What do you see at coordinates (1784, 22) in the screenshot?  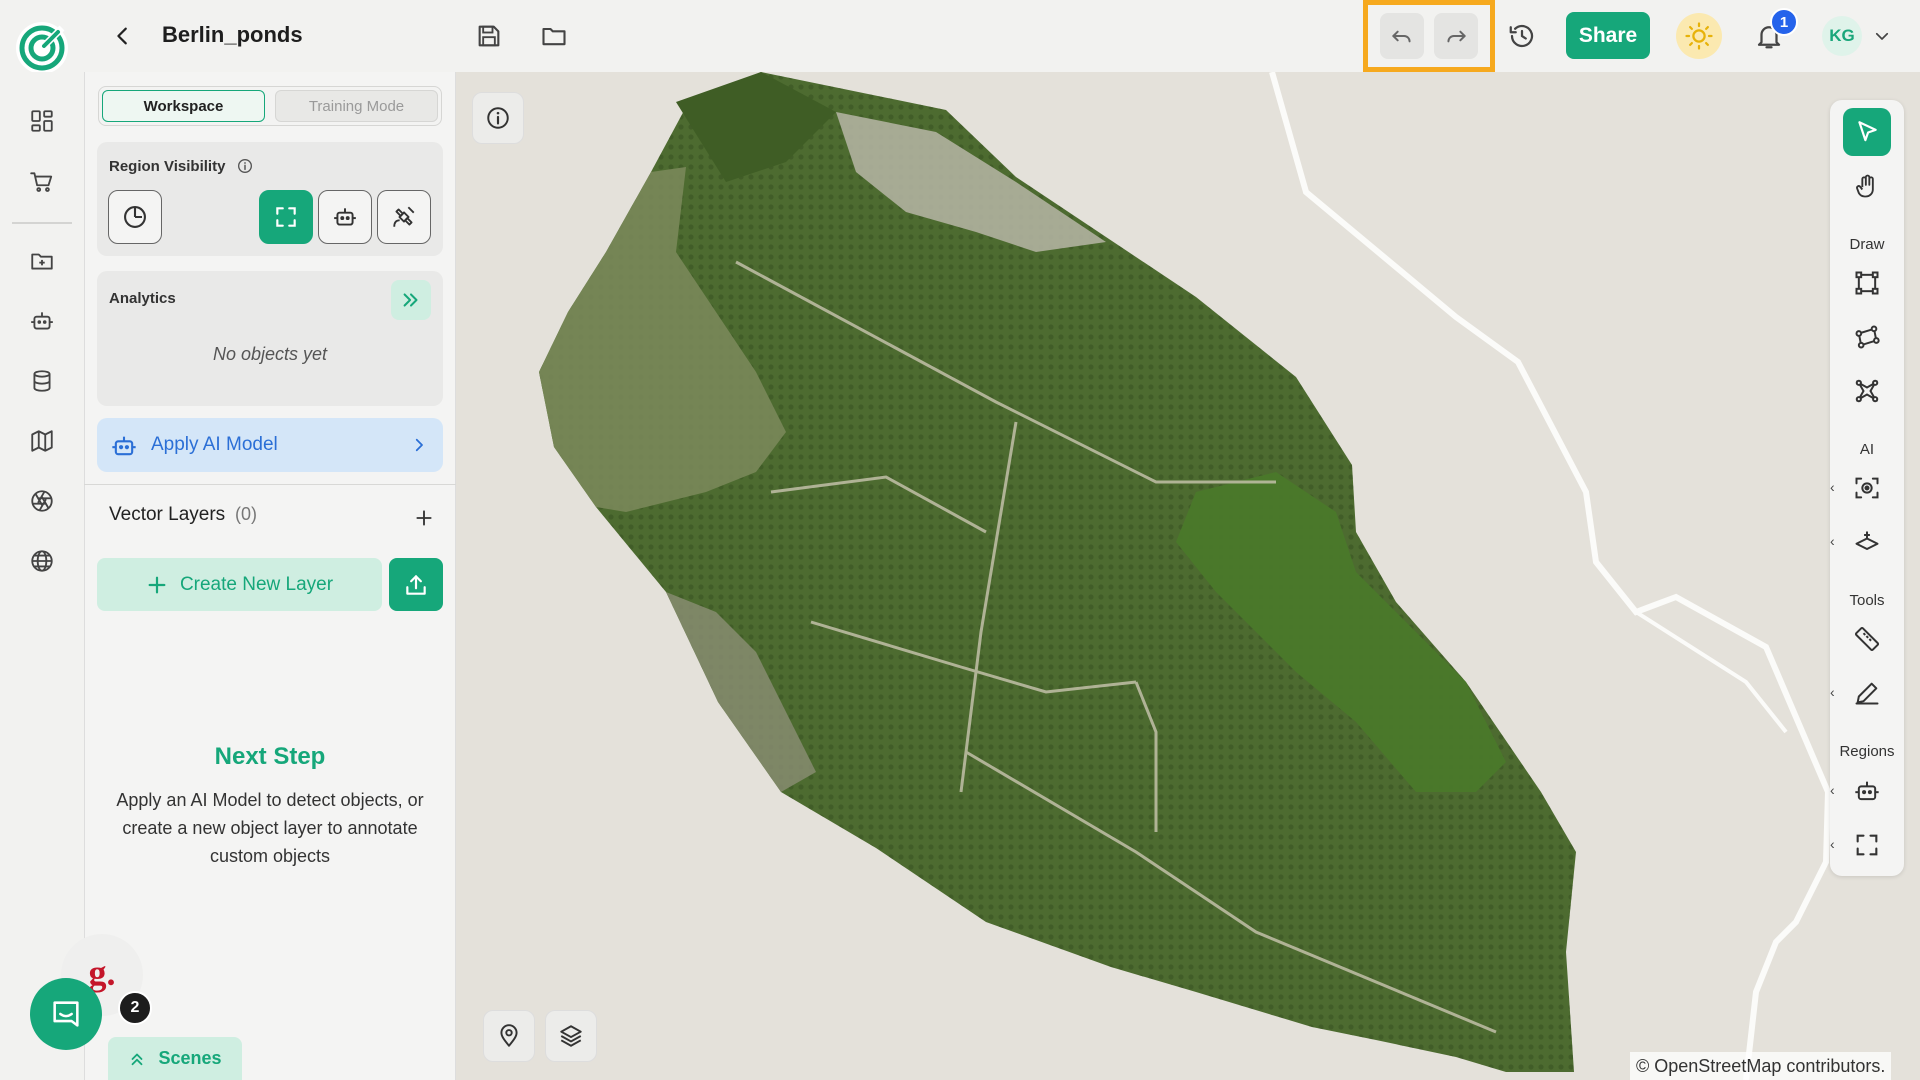 I see `notification-badge: 1` at bounding box center [1784, 22].